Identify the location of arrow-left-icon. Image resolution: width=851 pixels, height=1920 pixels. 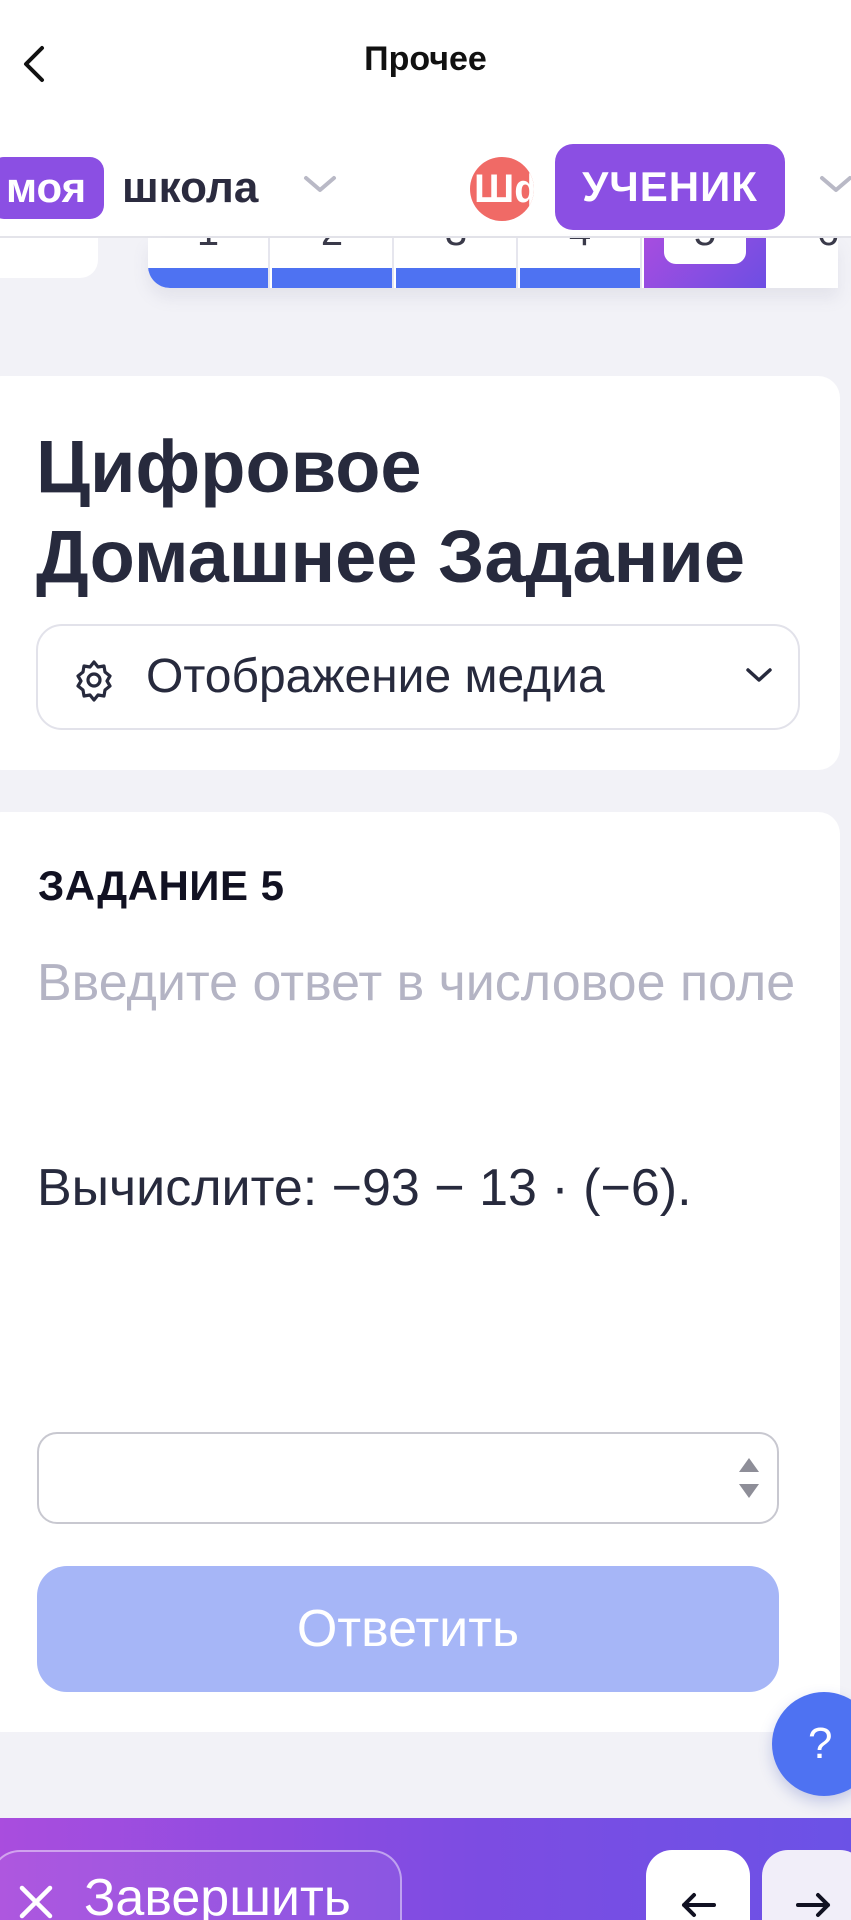
(699, 1905).